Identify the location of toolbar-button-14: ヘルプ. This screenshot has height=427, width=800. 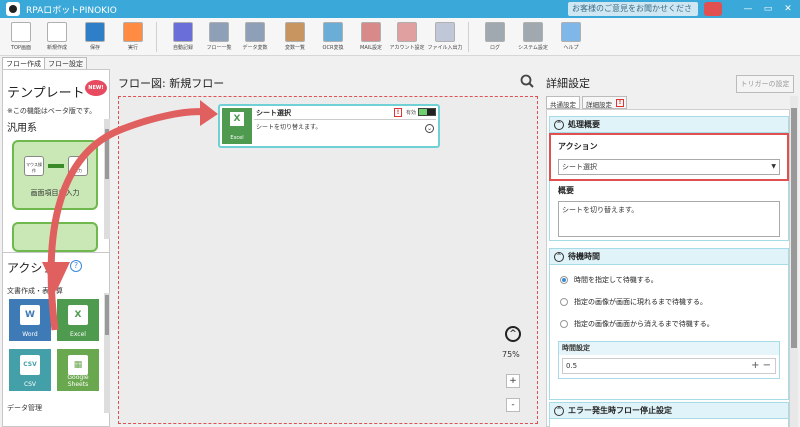
(571, 37).